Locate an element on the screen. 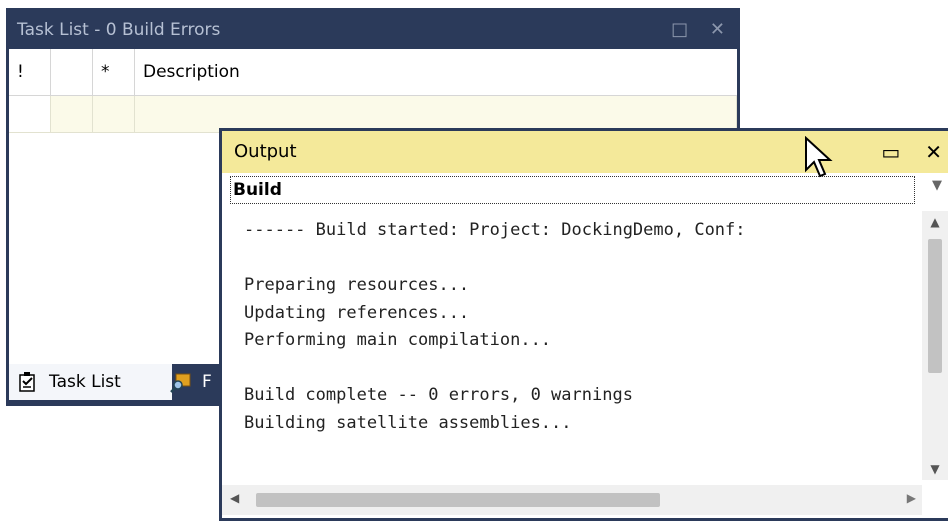 This screenshot has width=948, height=521. horizontal-scroll-thumb is located at coordinates (458, 500).